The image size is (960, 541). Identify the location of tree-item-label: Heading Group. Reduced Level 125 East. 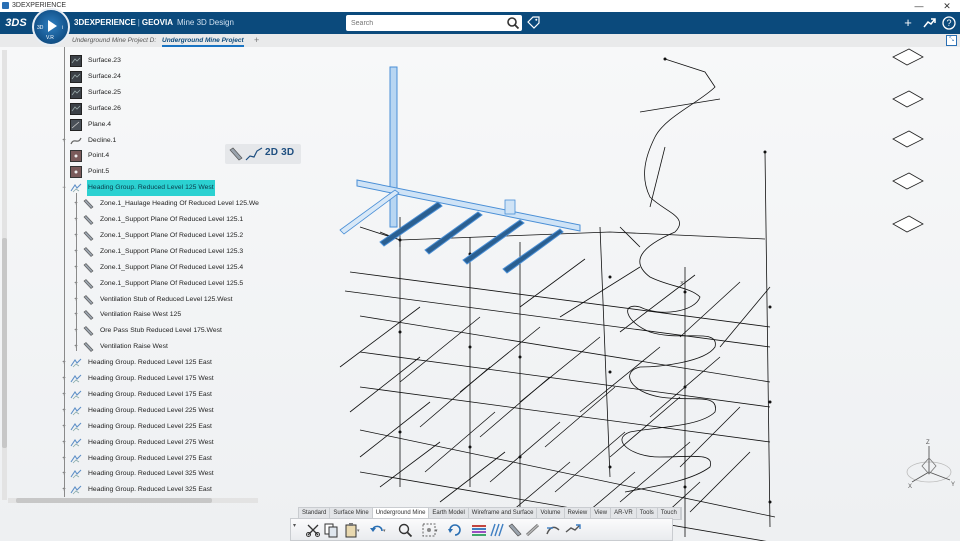
(150, 363).